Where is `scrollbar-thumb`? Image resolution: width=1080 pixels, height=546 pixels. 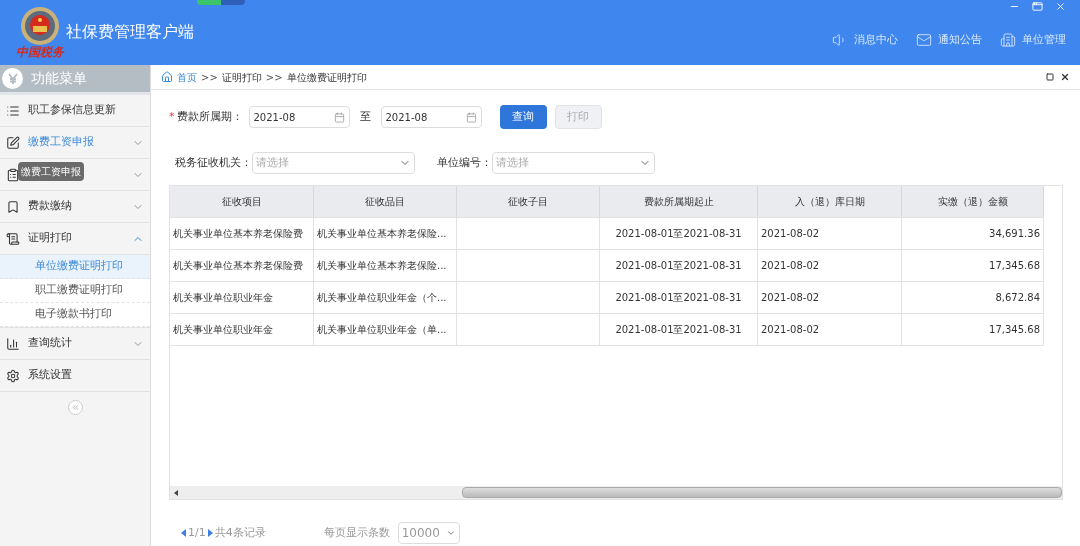
scrollbar-thumb is located at coordinates (762, 492).